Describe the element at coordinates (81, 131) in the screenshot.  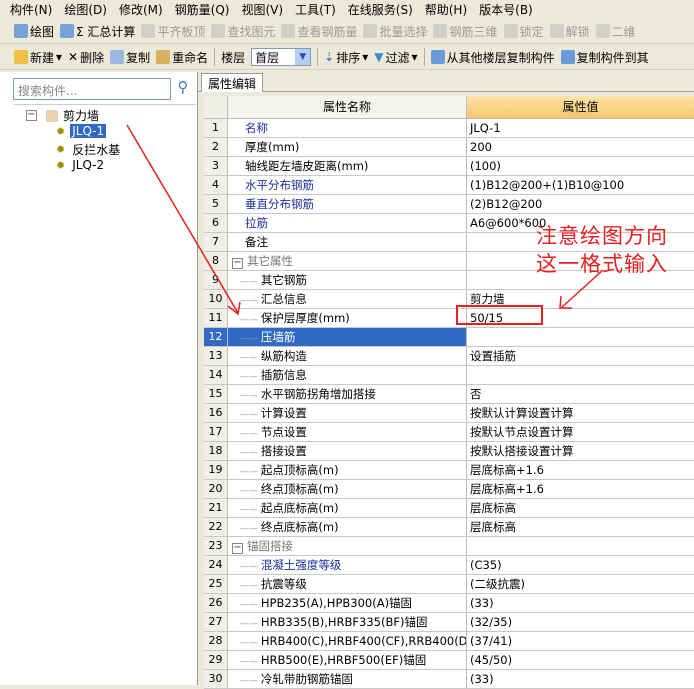
I see `tree-item: ✹ JLQ-1` at that location.